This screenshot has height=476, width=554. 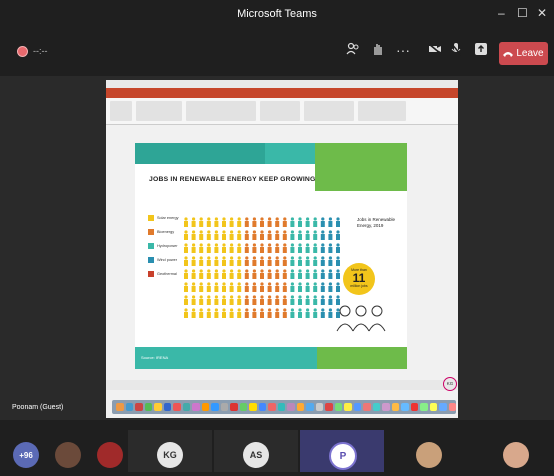 I want to click on legend-bioenergy: Bioenergy, so click(x=161, y=232).